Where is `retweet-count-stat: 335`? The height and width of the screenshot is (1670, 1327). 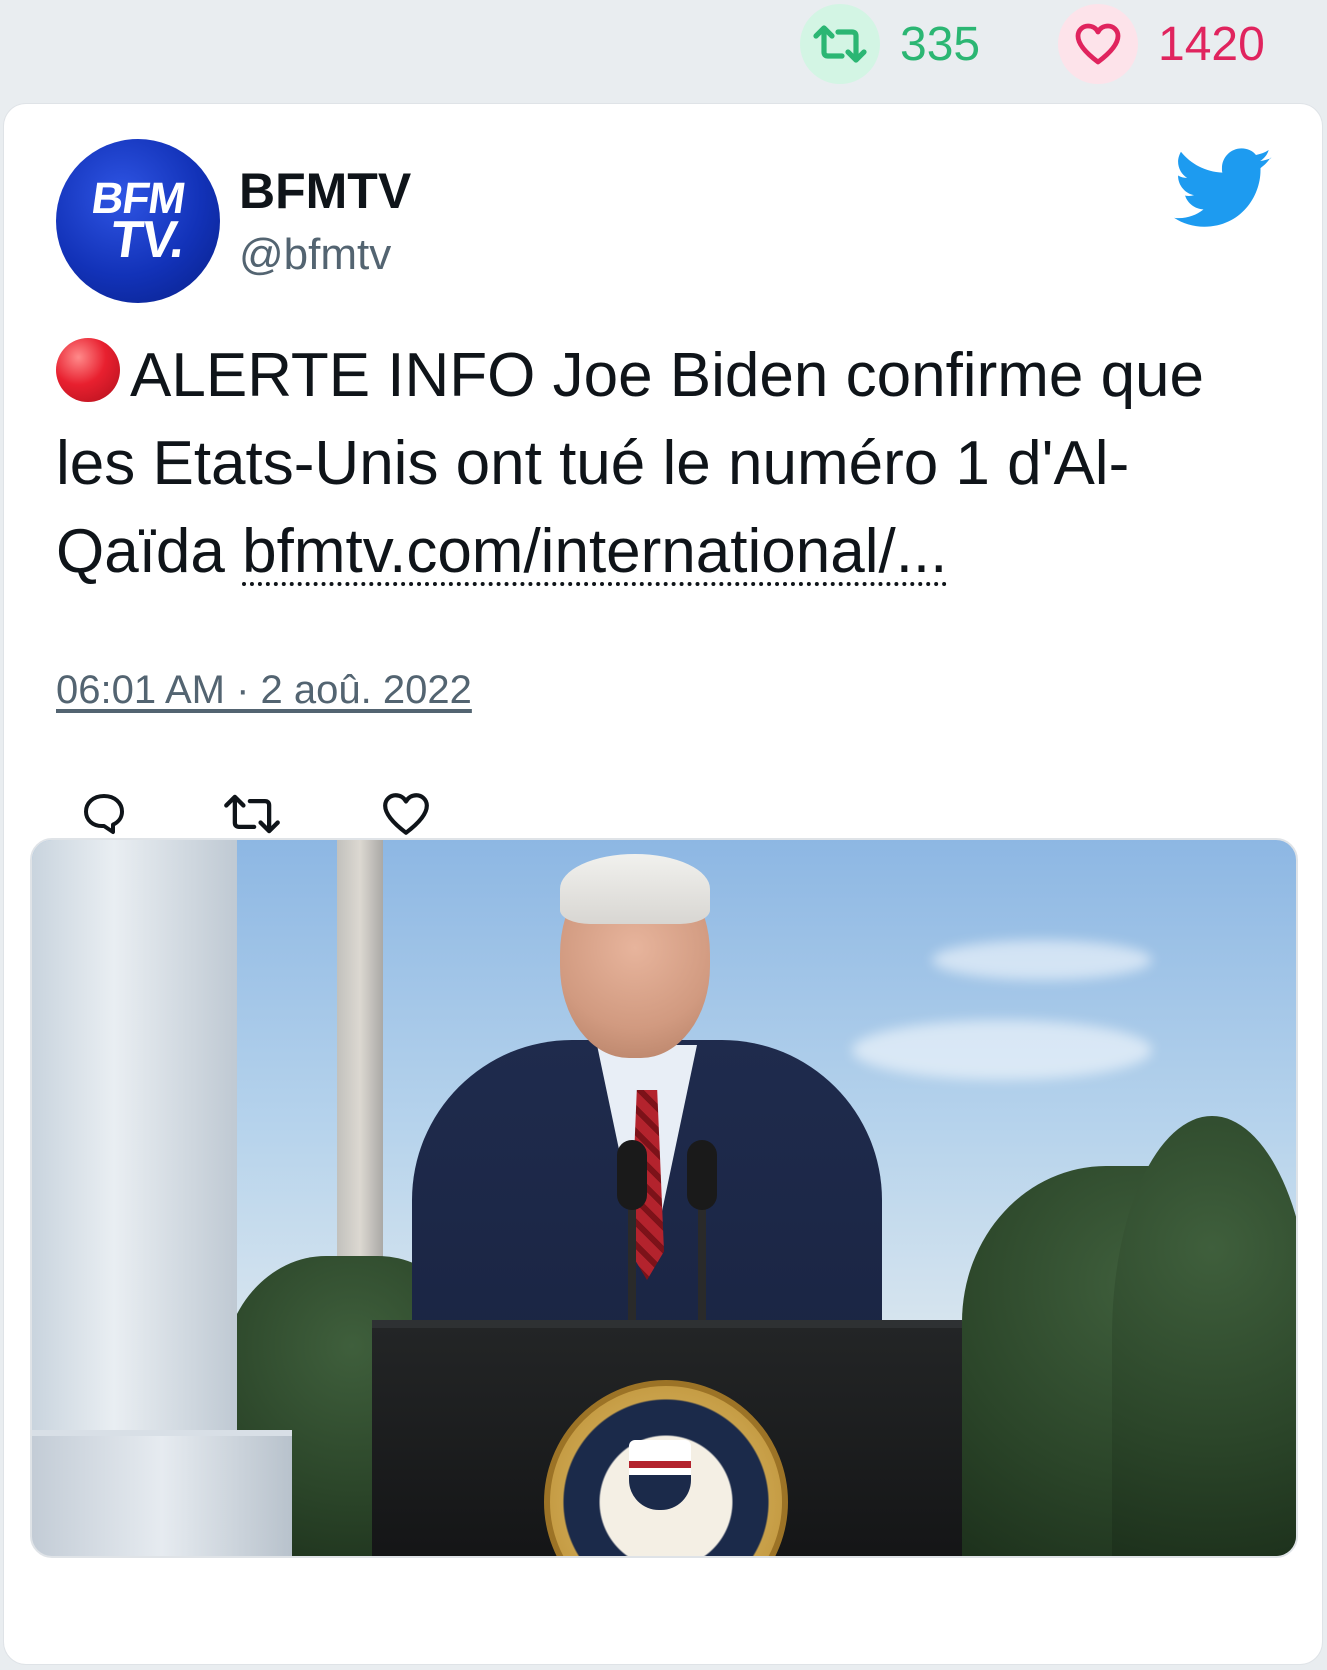
retweet-count-stat: 335 is located at coordinates (890, 44).